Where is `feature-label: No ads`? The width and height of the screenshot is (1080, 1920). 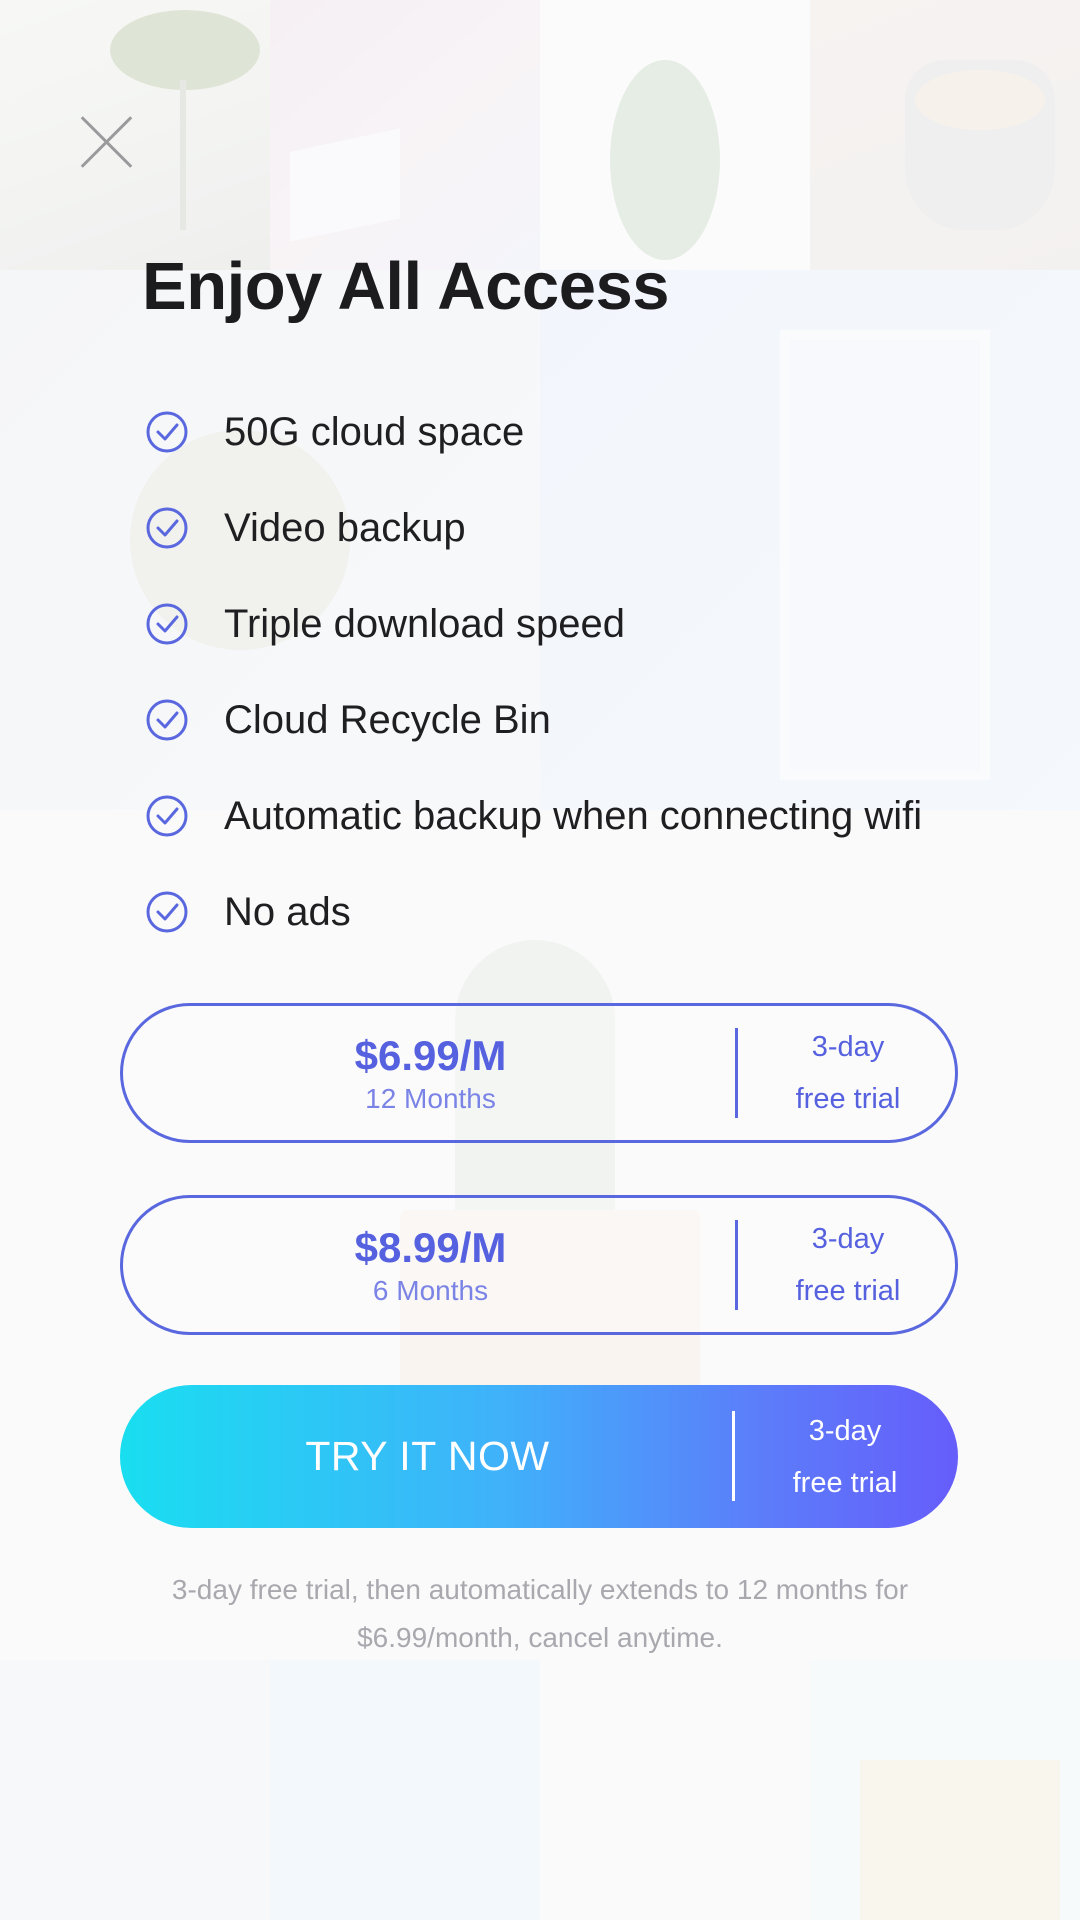 feature-label: No ads is located at coordinates (287, 911).